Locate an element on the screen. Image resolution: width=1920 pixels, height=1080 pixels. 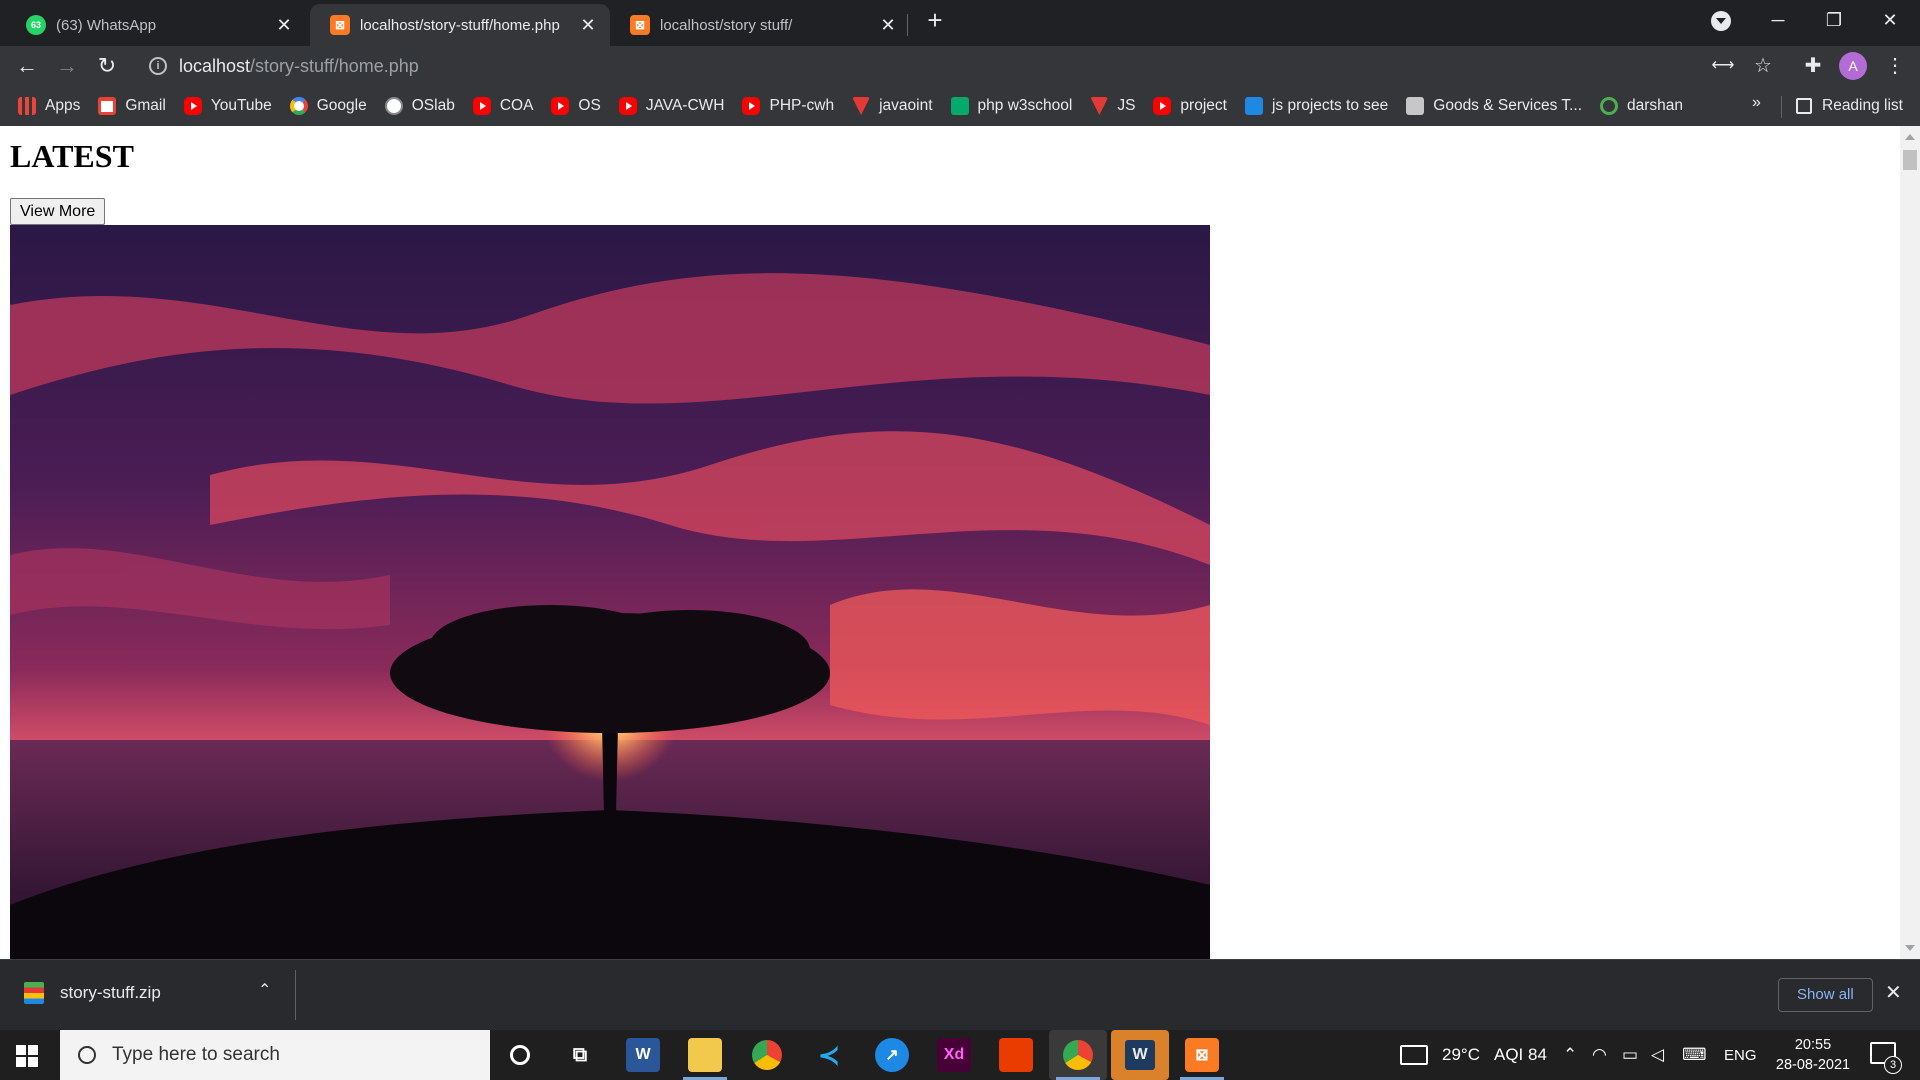
more-bookmarks-button: » is located at coordinates (1756, 103).